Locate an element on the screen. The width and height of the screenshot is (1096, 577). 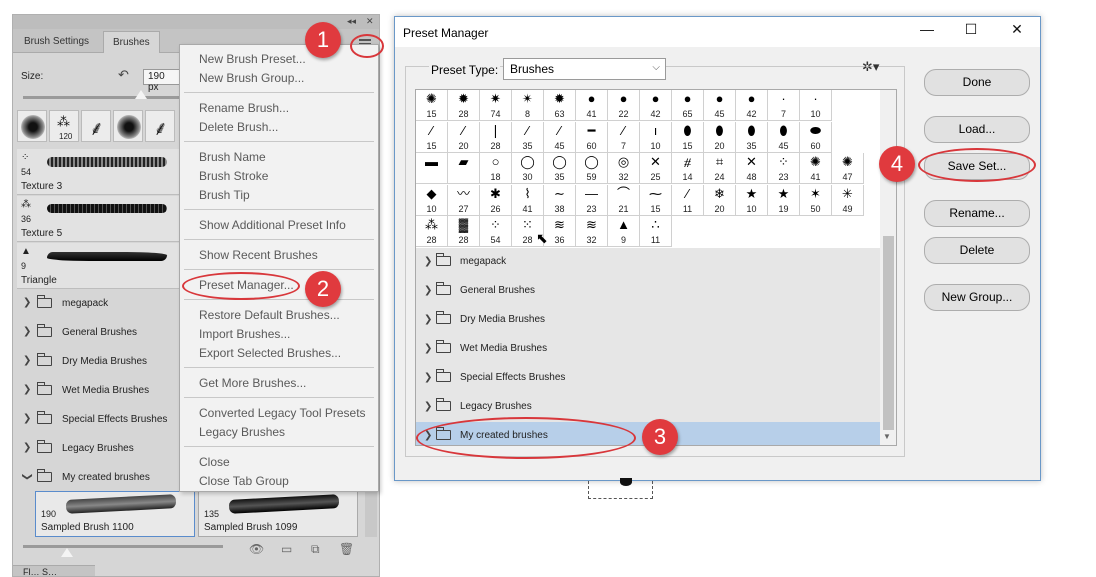
scrollbar-thumb is located at coordinates (888, 333).